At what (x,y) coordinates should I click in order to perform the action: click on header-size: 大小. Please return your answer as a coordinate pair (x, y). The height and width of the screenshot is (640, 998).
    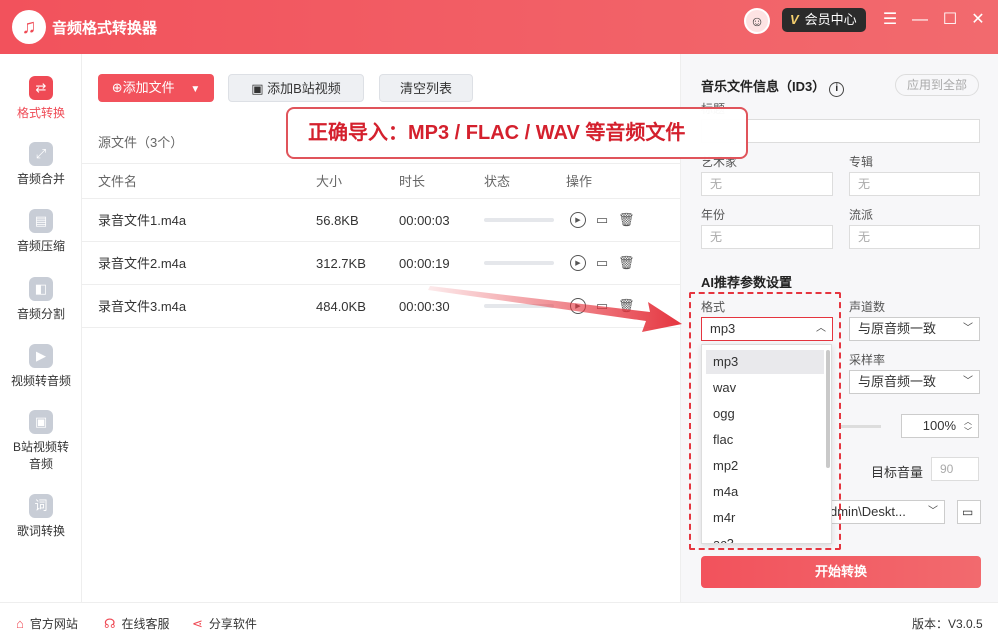
    Looking at the image, I should click on (329, 181).